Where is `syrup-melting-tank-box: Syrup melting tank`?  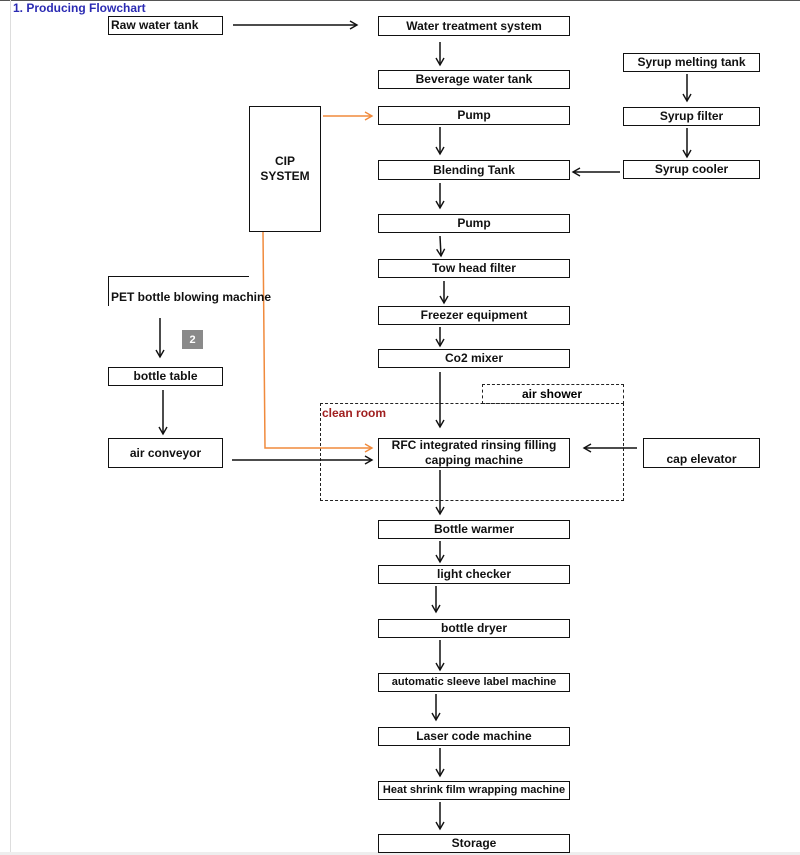
syrup-melting-tank-box: Syrup melting tank is located at coordinates (691, 62).